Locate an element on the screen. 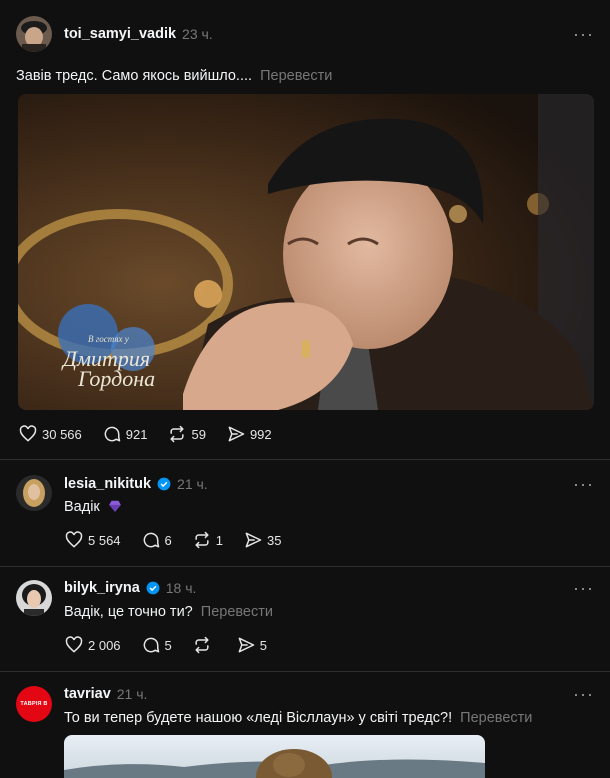  post-text: Вадік is located at coordinates (93, 507).